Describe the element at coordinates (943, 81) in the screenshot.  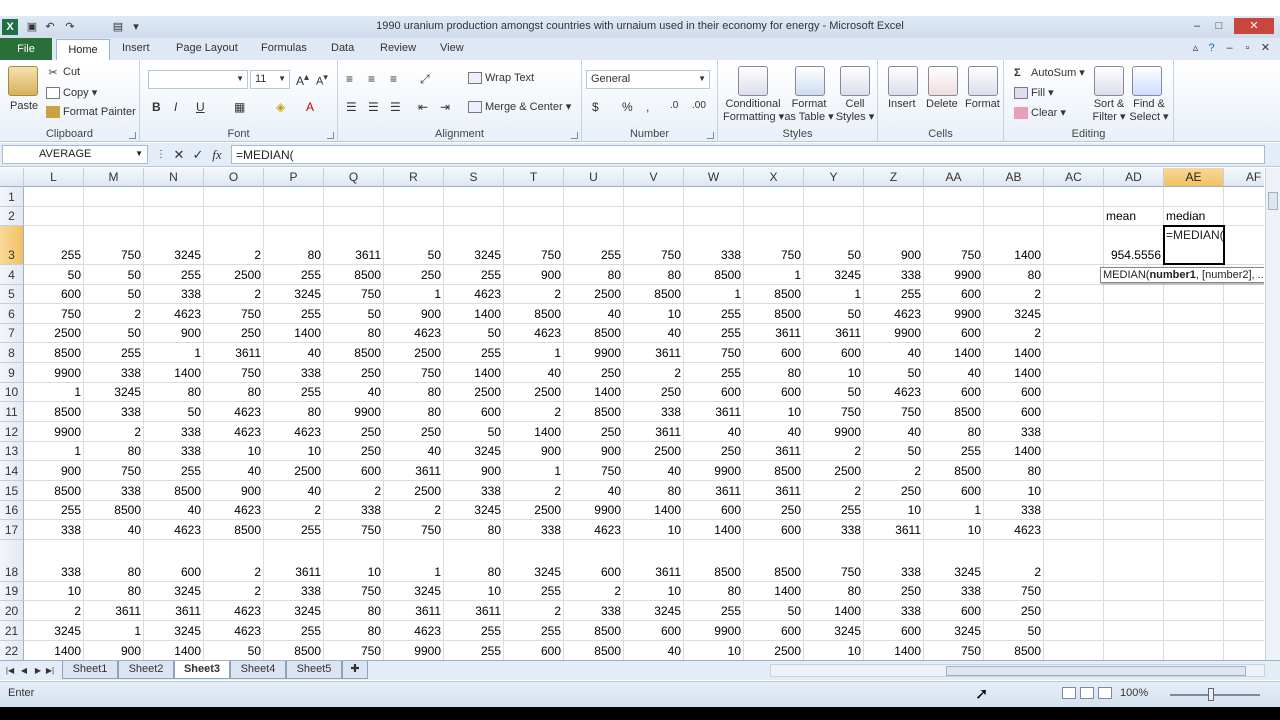
I see `delete-cells-icon` at that location.